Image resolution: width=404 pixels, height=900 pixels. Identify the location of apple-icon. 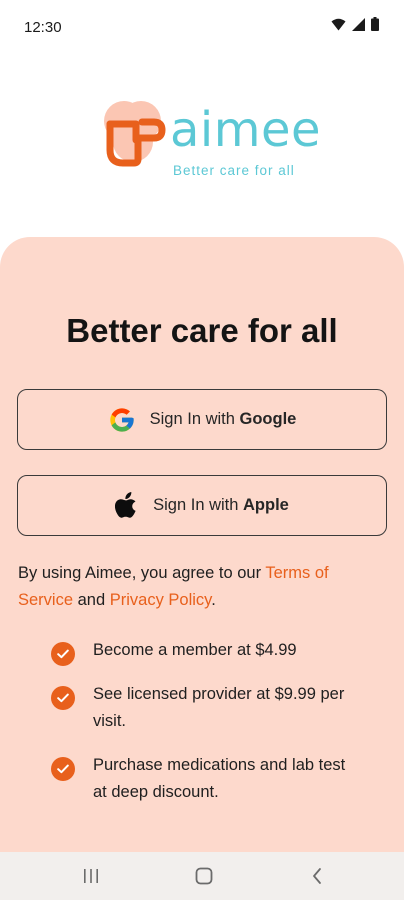
(127, 505).